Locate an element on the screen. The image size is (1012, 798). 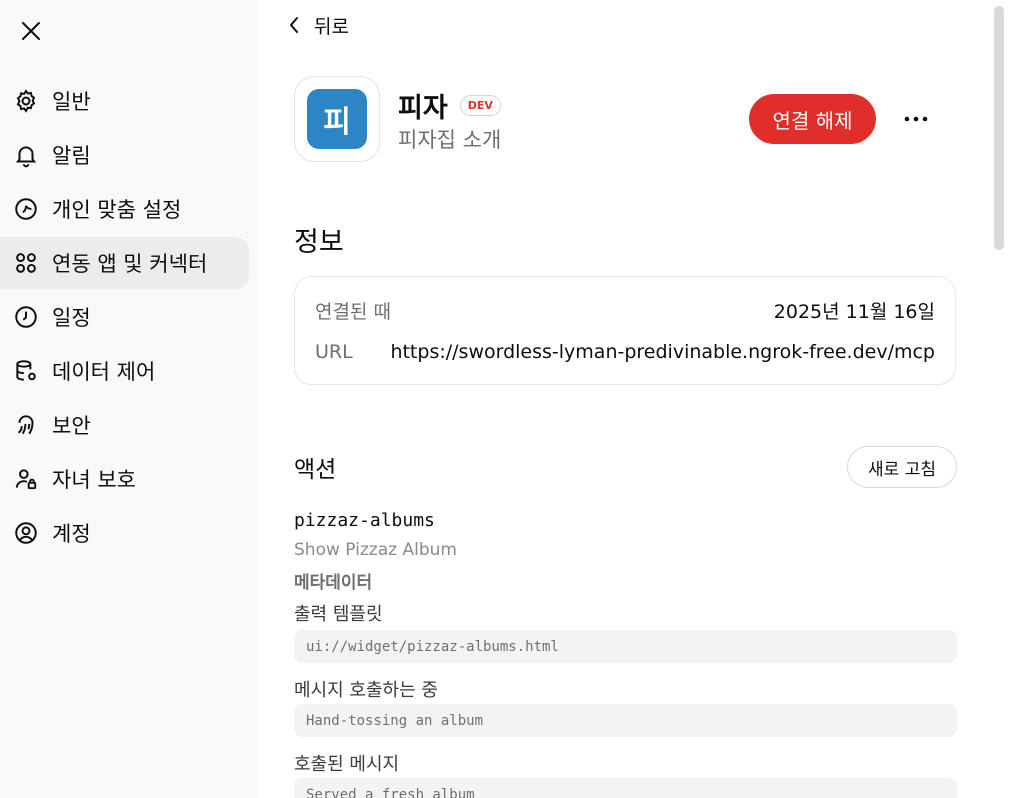
info-row-connected: 연결된 때 2025년 11월 16일 is located at coordinates (625, 310).